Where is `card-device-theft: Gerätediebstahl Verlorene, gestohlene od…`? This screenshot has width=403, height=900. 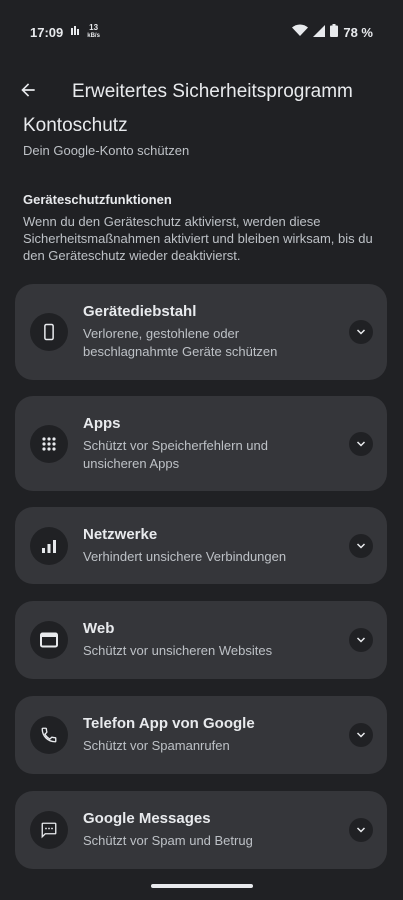 card-device-theft: Gerätediebstahl Verlorene, gestohlene od… is located at coordinates (201, 332).